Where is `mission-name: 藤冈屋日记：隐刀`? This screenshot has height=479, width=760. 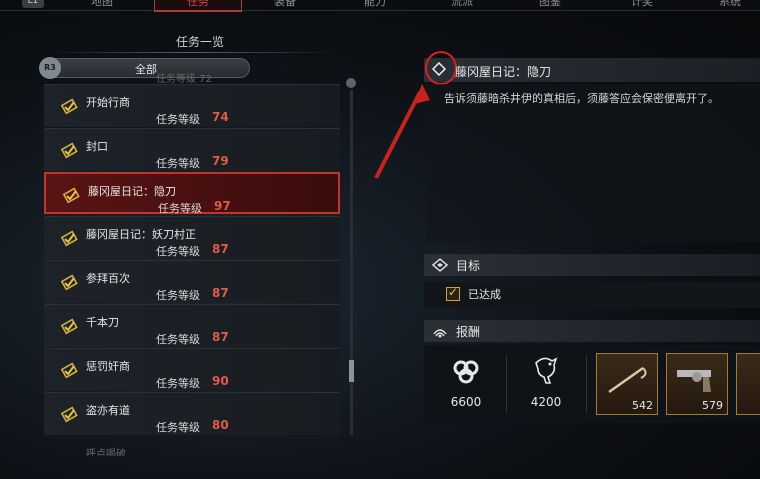 mission-name: 藤冈屋日记：隐刀 is located at coordinates (132, 191).